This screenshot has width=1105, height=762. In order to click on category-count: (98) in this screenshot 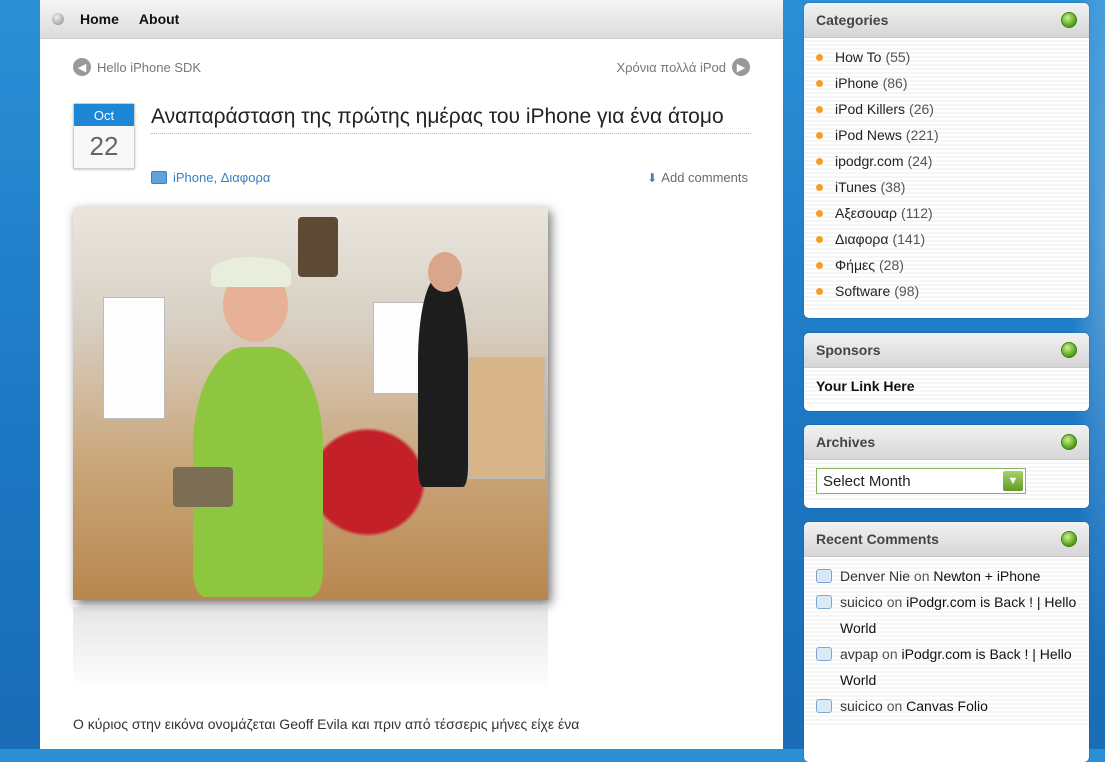, I will do `click(907, 291)`.